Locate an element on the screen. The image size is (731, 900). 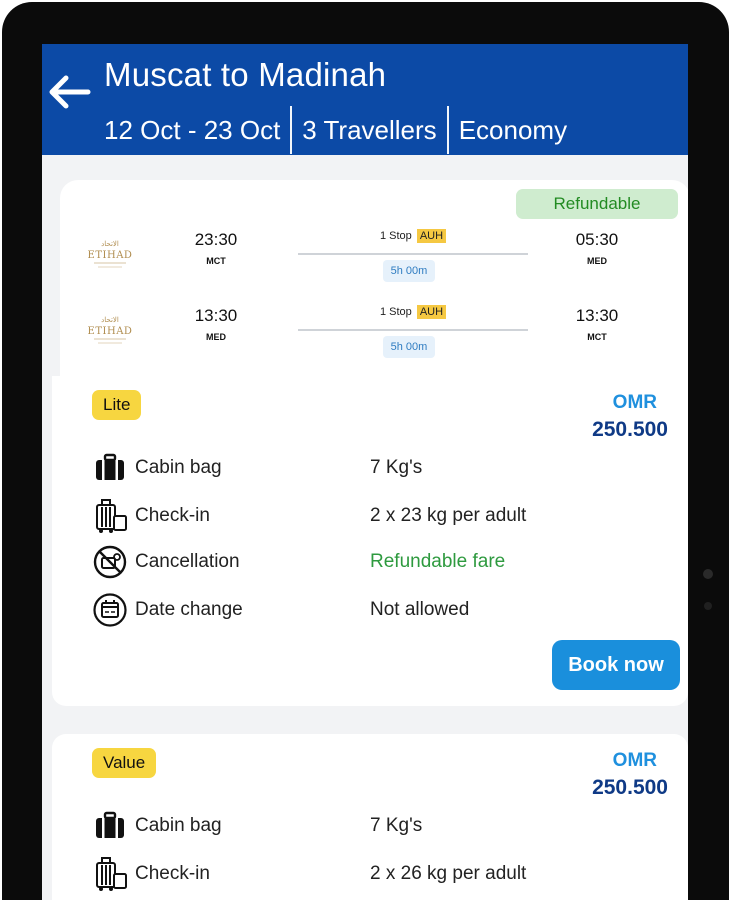
arrival-time: 05:30 is located at coordinates (597, 239).